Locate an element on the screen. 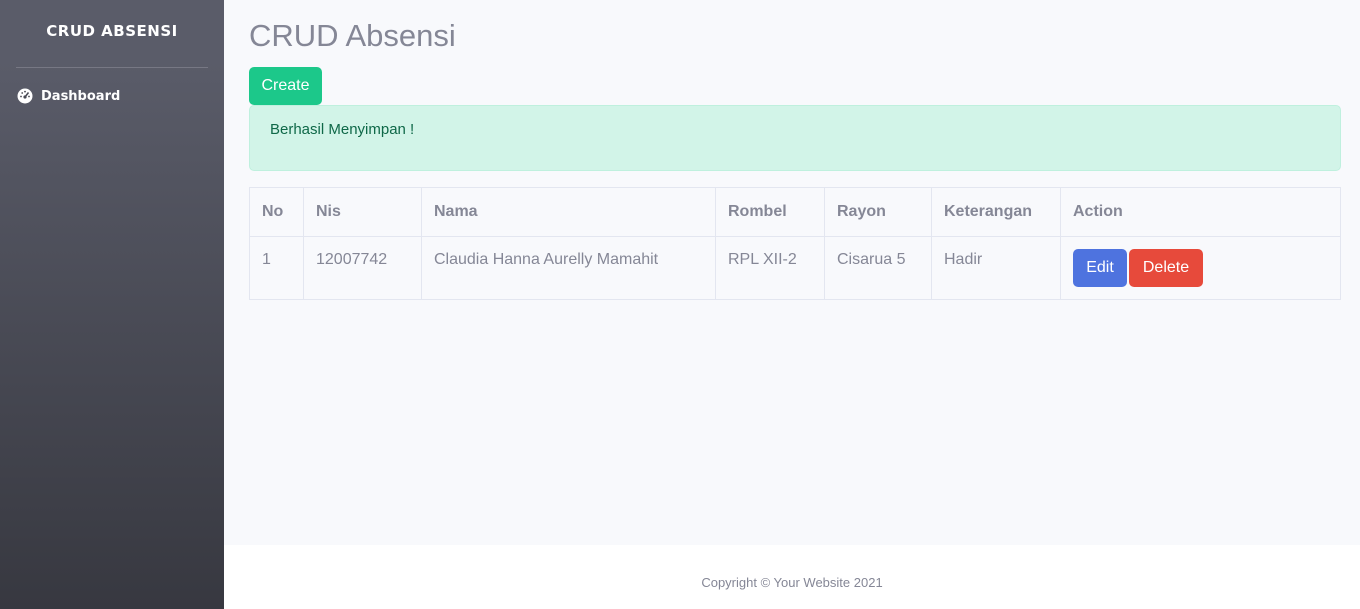  edit-button: Edit is located at coordinates (1100, 268).